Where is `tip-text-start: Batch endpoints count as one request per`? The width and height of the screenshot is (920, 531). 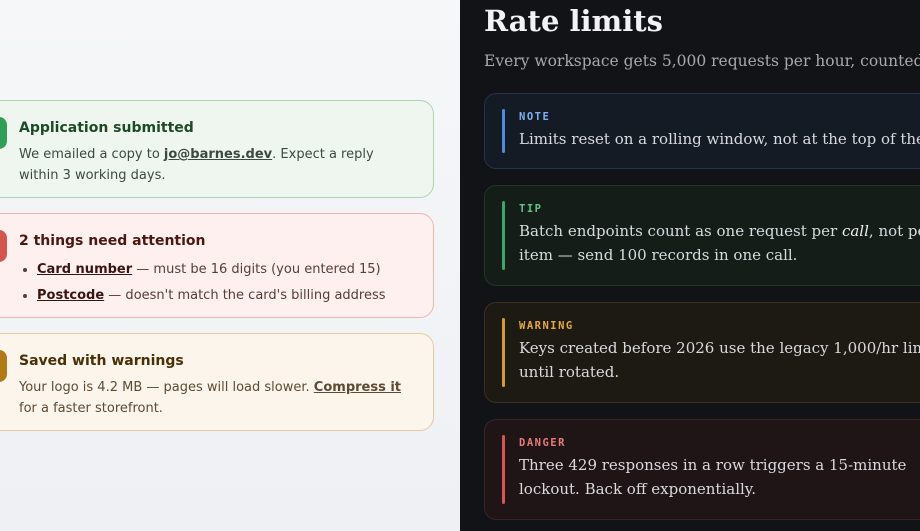 tip-text-start: Batch endpoints count as one request per is located at coordinates (680, 231).